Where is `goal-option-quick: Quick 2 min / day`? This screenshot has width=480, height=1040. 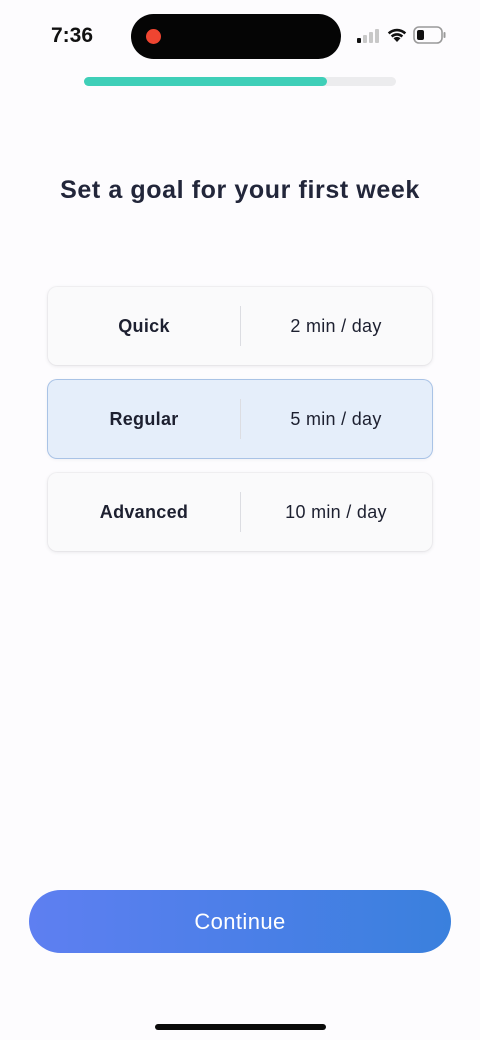
goal-option-quick: Quick 2 min / day is located at coordinates (240, 326).